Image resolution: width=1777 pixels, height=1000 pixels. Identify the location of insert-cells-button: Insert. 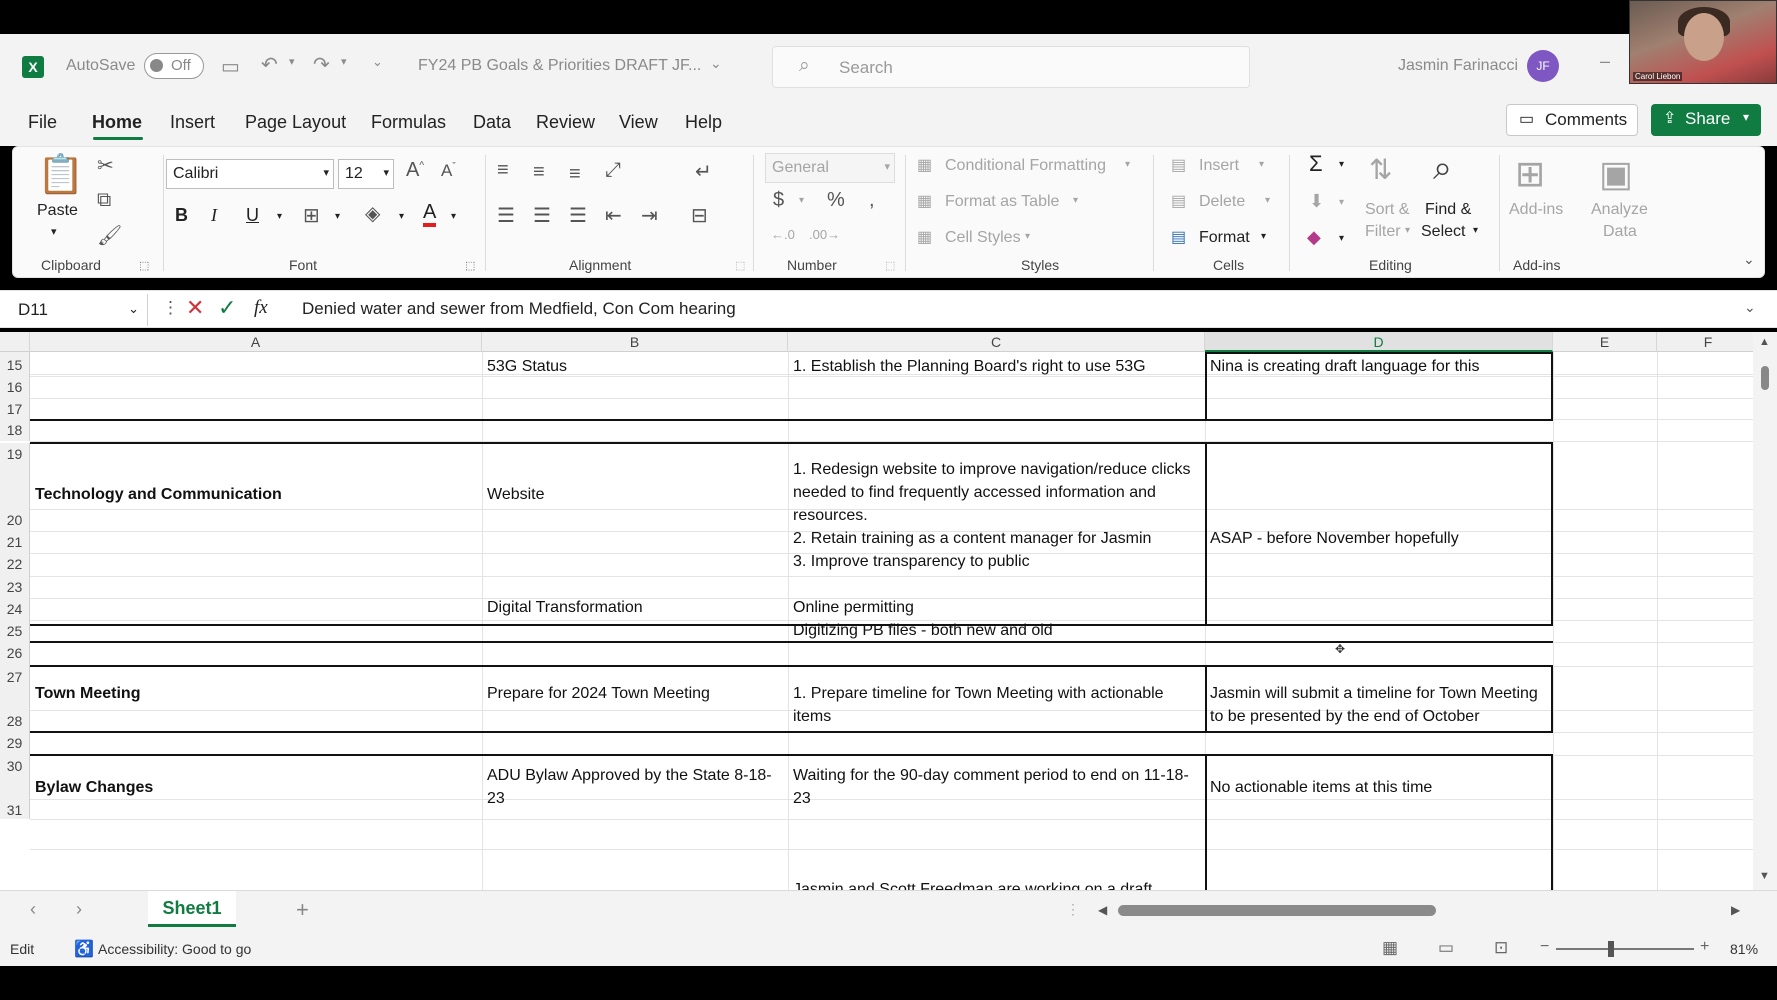
(1219, 166).